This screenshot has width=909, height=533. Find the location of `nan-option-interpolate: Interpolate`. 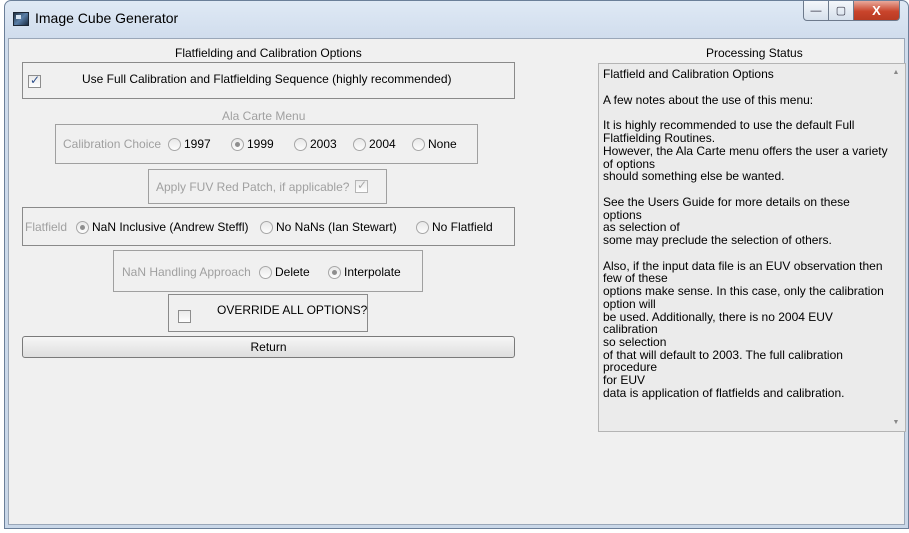

nan-option-interpolate: Interpolate is located at coordinates (372, 272).